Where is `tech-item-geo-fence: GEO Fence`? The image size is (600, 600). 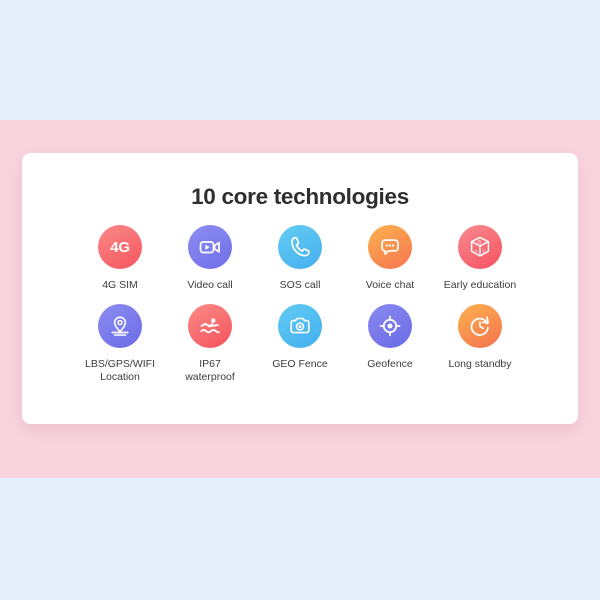 tech-item-geo-fence: GEO Fence is located at coordinates (300, 337).